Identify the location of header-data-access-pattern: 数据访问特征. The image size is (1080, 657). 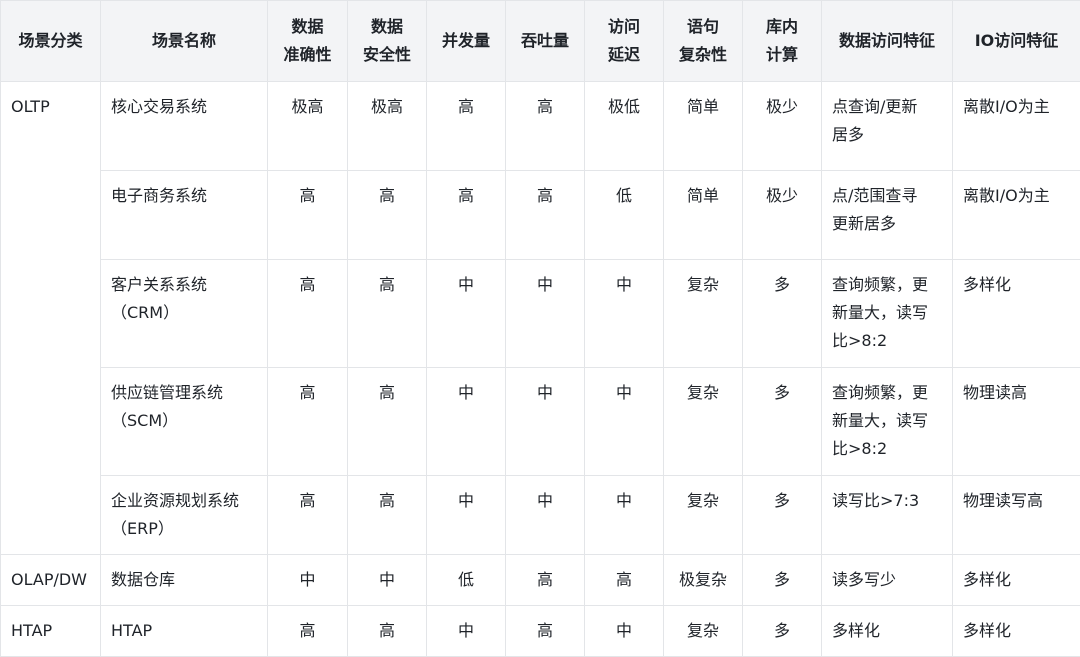
(887, 41).